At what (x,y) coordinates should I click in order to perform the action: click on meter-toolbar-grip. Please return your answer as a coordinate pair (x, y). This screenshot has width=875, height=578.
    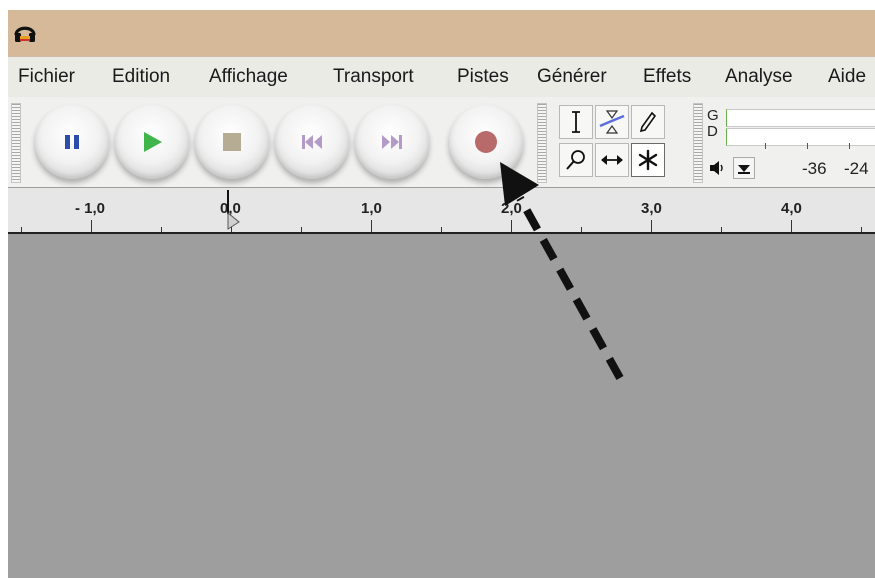
    Looking at the image, I should click on (698, 143).